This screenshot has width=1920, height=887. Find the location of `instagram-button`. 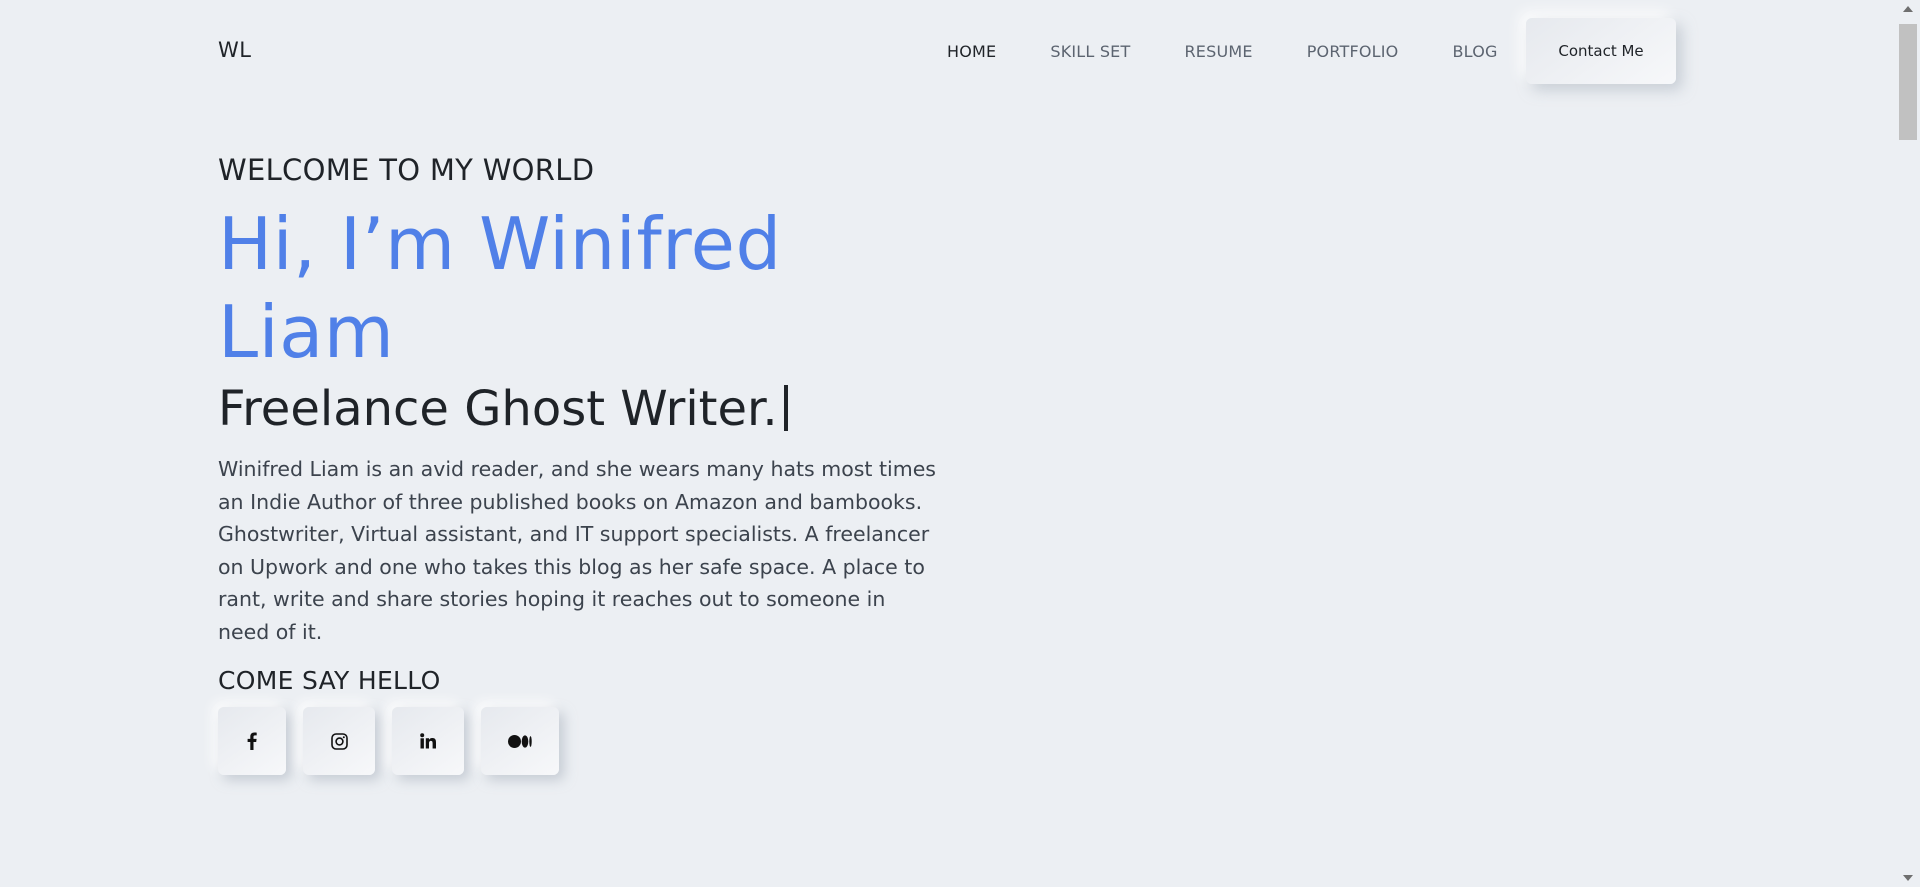

instagram-button is located at coordinates (339, 741).